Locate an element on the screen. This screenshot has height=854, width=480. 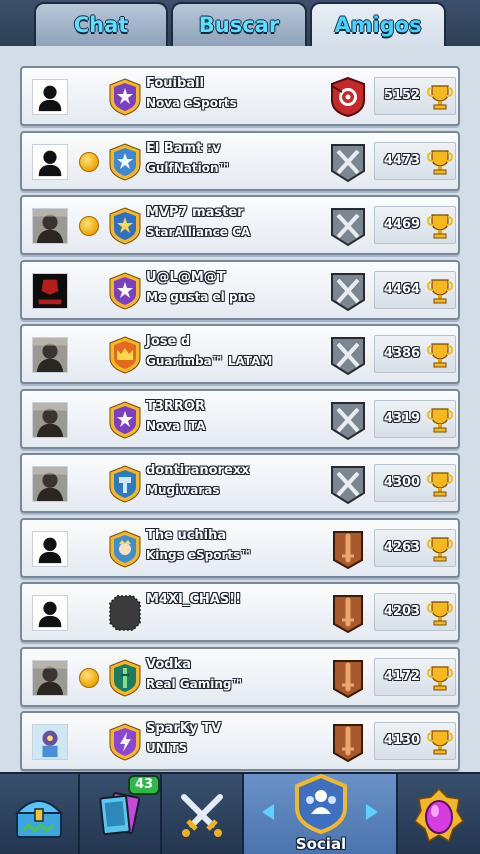
cards-count-badge: 43 is located at coordinates (144, 785).